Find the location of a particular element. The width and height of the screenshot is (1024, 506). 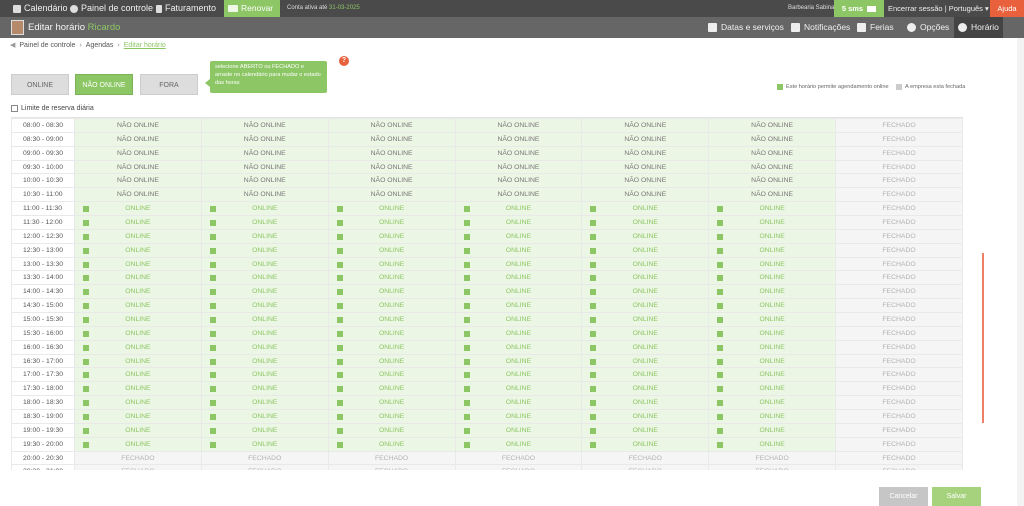

cancel-button: Cancelar is located at coordinates (903, 496).